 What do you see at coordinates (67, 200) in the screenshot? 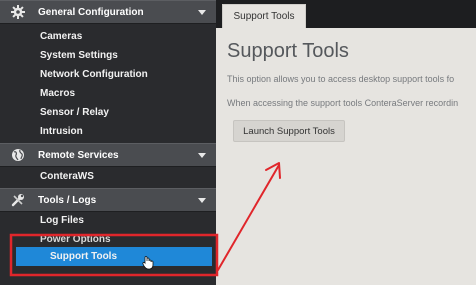
I see `group-label: Tools / Logs` at bounding box center [67, 200].